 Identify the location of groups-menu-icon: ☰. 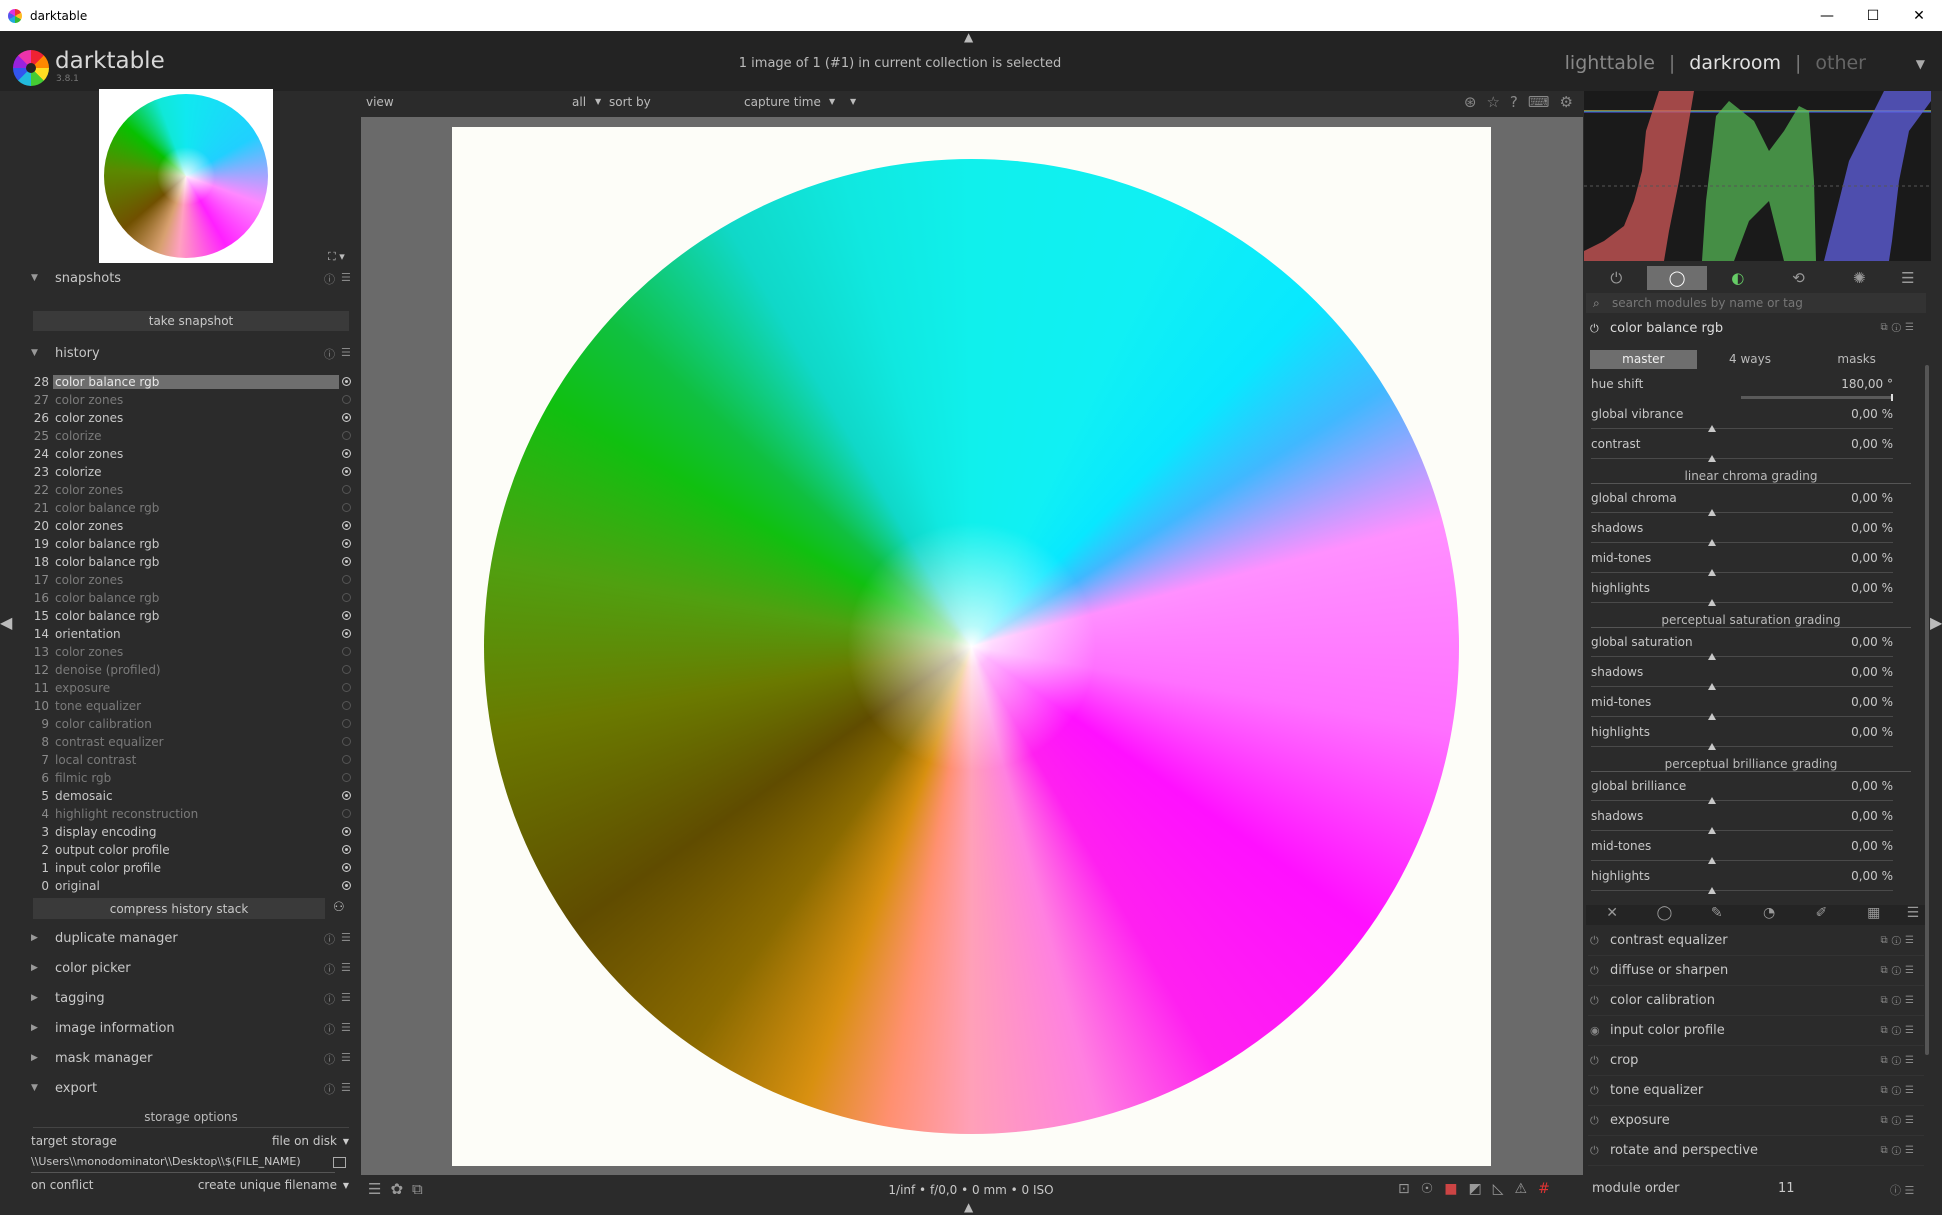
(1908, 278).